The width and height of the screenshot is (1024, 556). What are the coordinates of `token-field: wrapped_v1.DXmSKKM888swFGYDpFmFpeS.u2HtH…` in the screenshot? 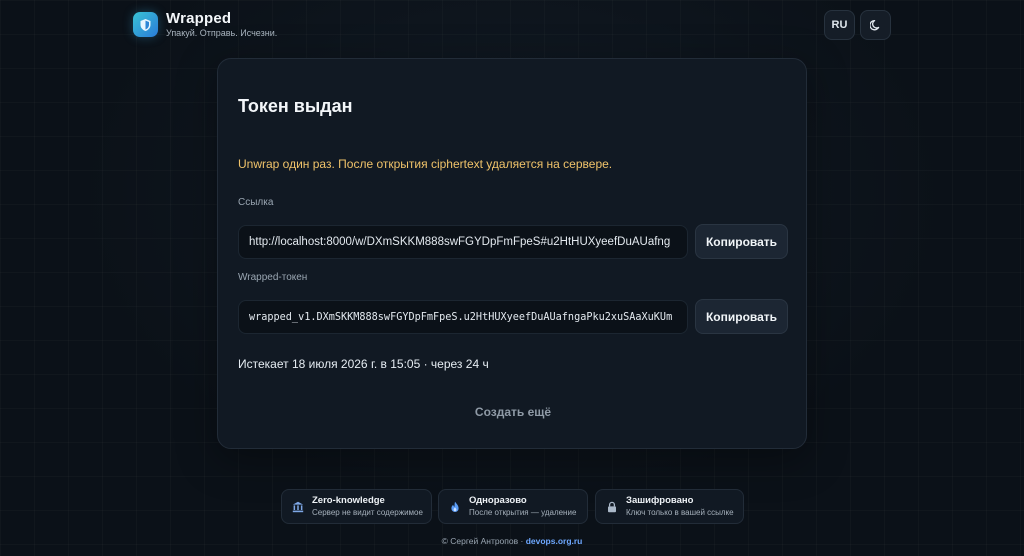 It's located at (463, 317).